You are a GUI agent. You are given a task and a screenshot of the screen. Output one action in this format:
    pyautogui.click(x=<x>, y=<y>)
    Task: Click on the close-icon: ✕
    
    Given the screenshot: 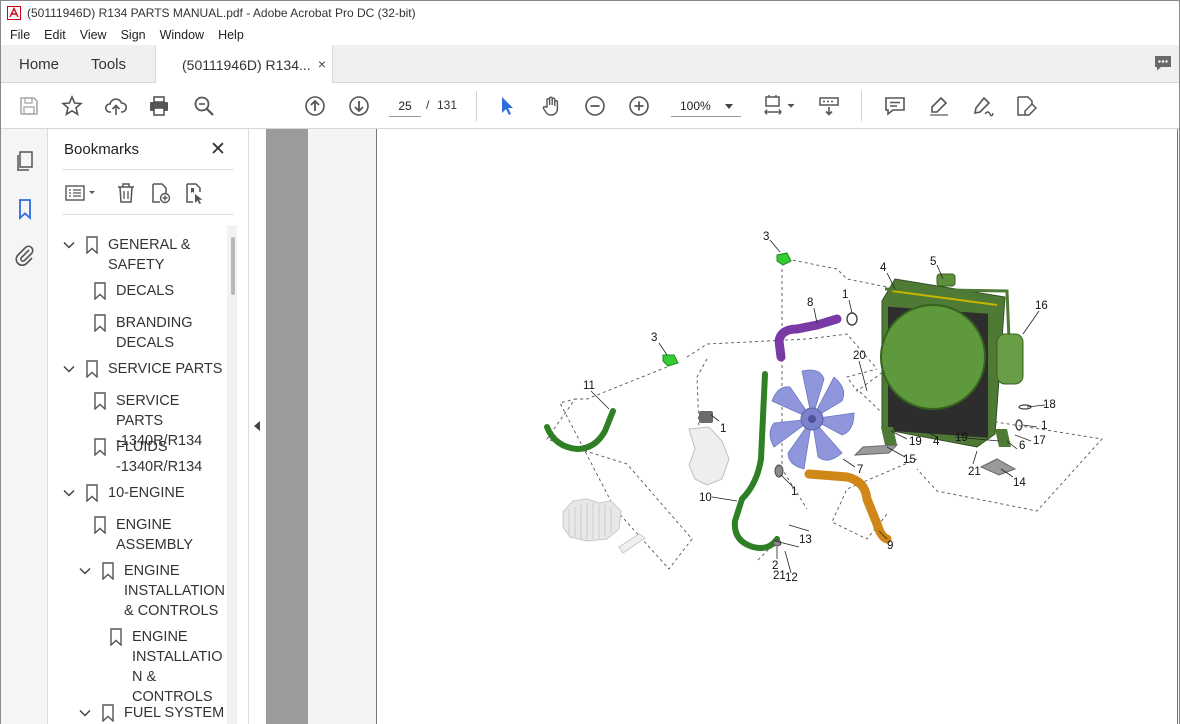 What is the action you would take?
    pyautogui.click(x=218, y=149)
    